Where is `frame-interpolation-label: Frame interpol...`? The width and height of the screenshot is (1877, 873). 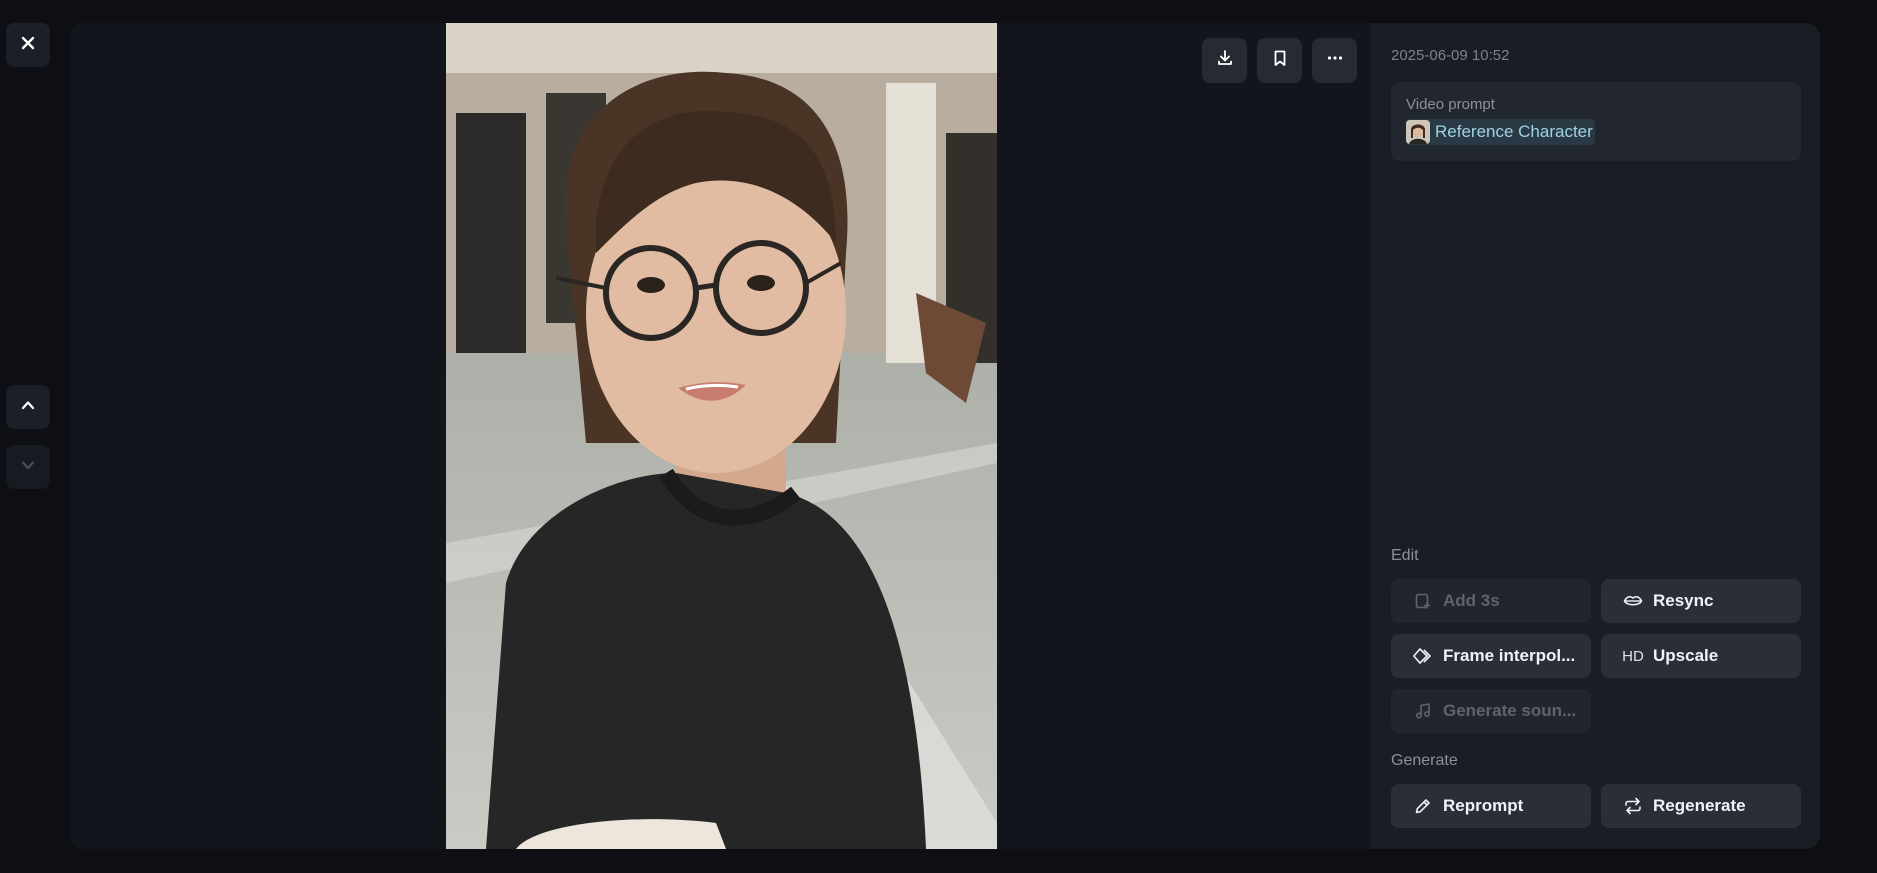 frame-interpolation-label: Frame interpol... is located at coordinates (1509, 655).